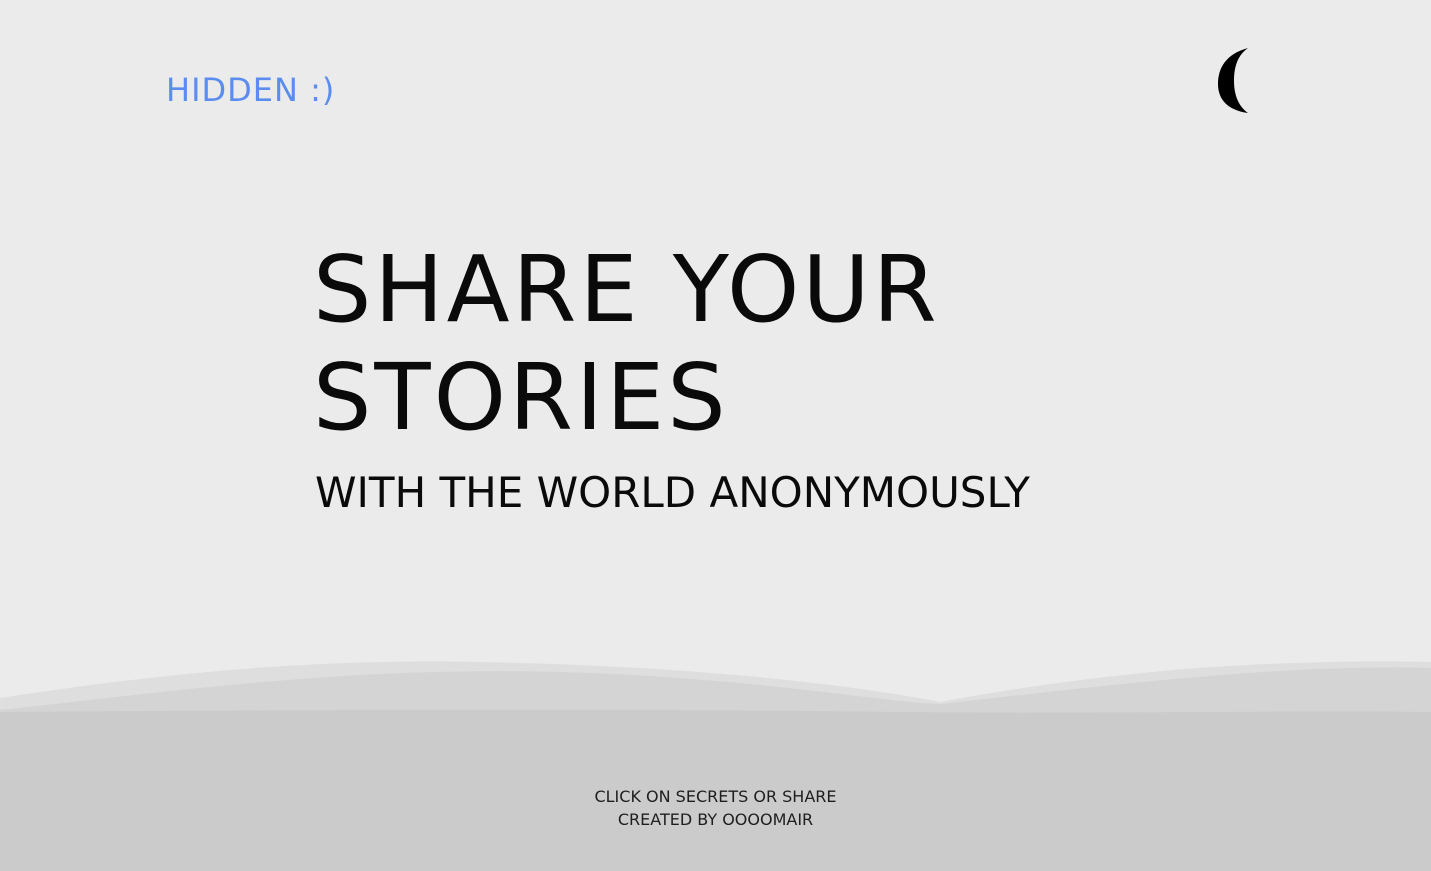 Image resolution: width=1431 pixels, height=871 pixels. What do you see at coordinates (250, 90) in the screenshot?
I see `site-logo-link: HIDDEN :)` at bounding box center [250, 90].